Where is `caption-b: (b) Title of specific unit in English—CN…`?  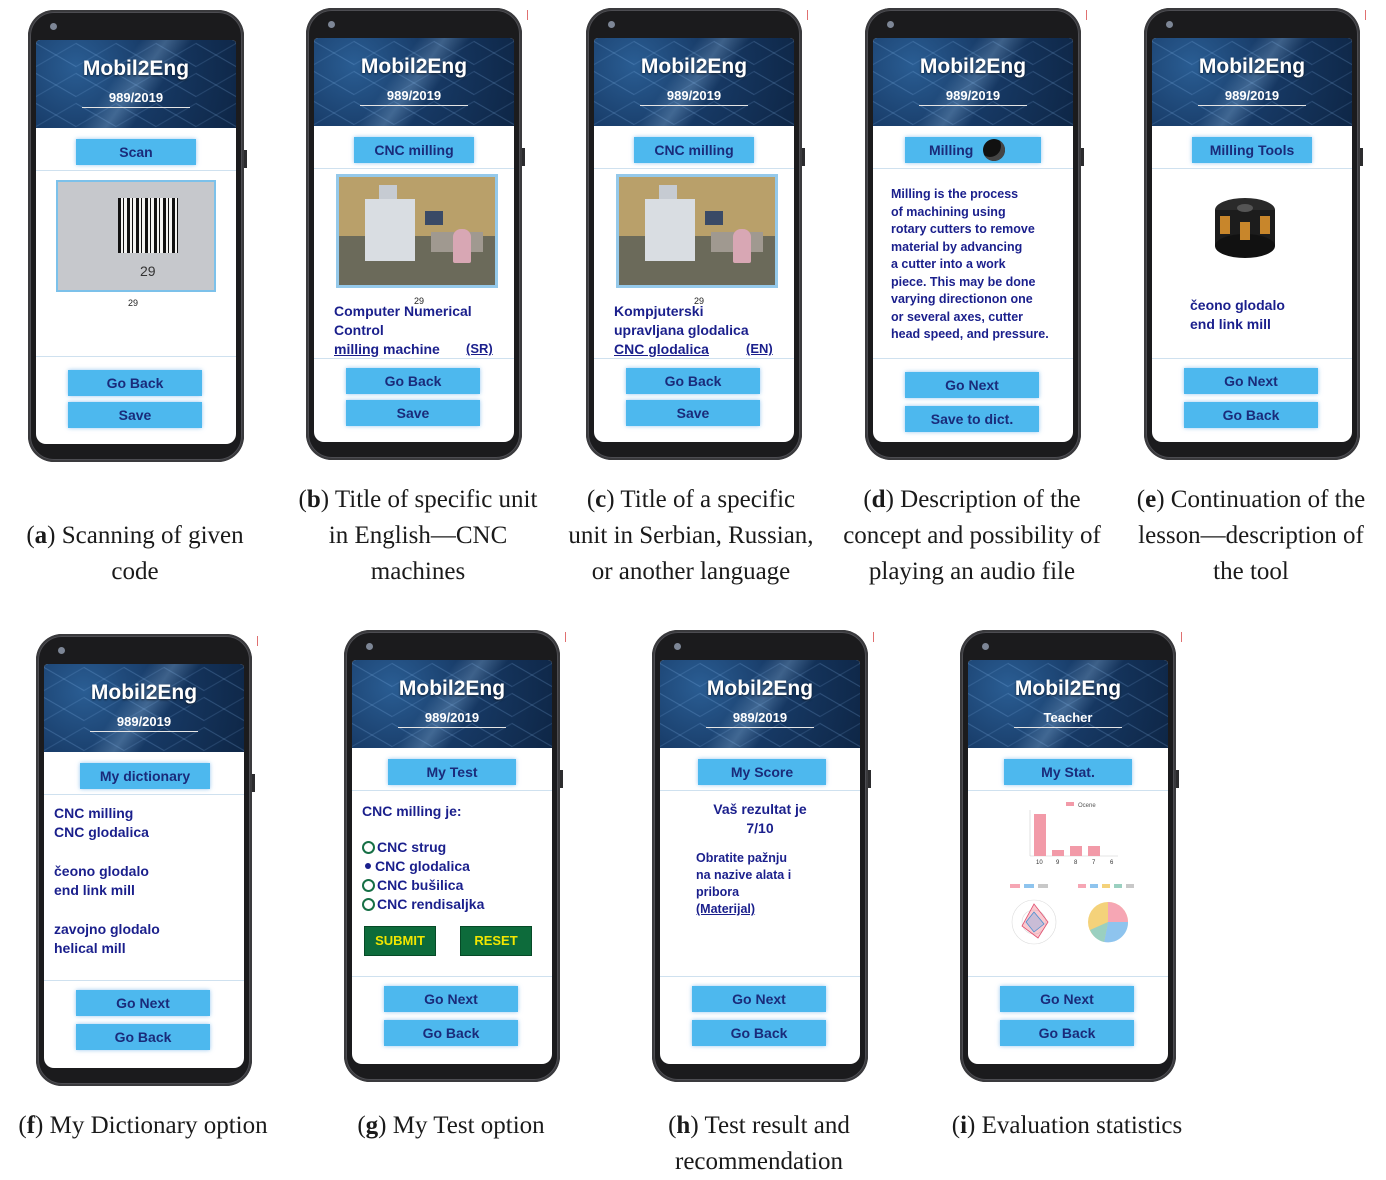
caption-b: (b) Title of specific unit in English—CN… is located at coordinates (418, 535).